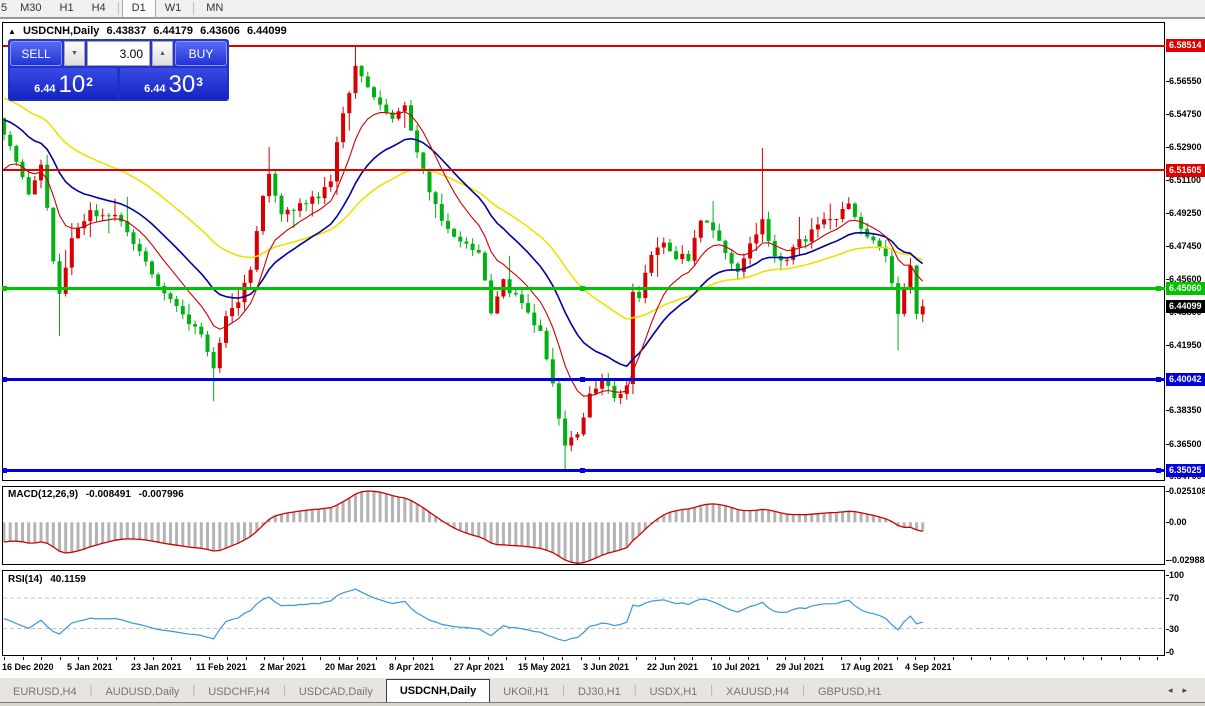  Describe the element at coordinates (221, 667) in the screenshot. I see `date-axis-label: 11 Feb 2021` at that location.